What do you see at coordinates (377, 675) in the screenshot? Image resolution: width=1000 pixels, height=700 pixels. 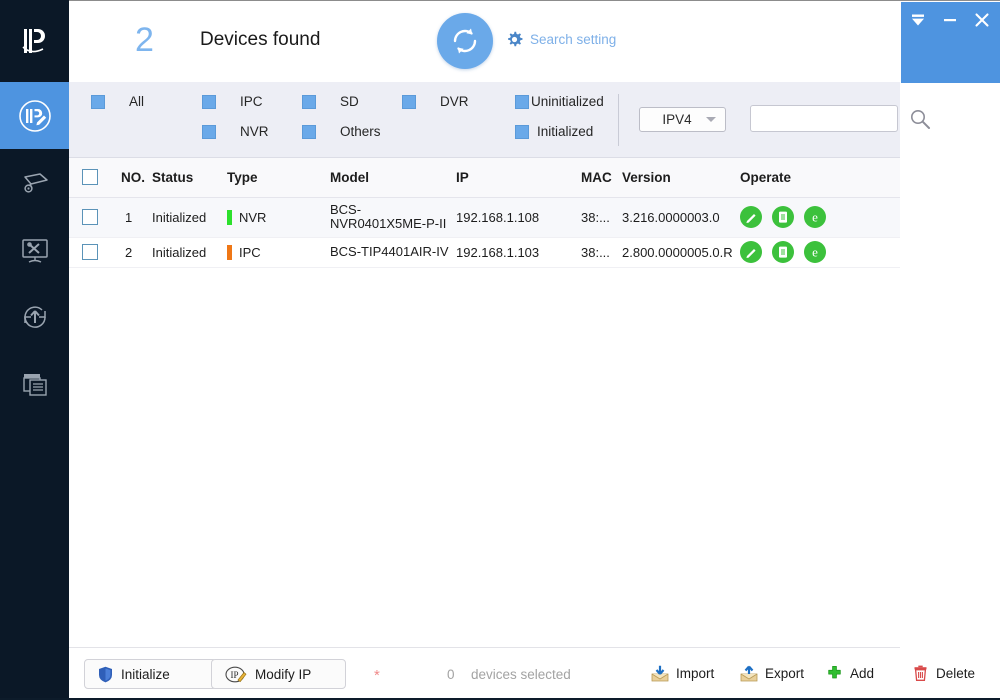 I see `selection-required-star: *` at bounding box center [377, 675].